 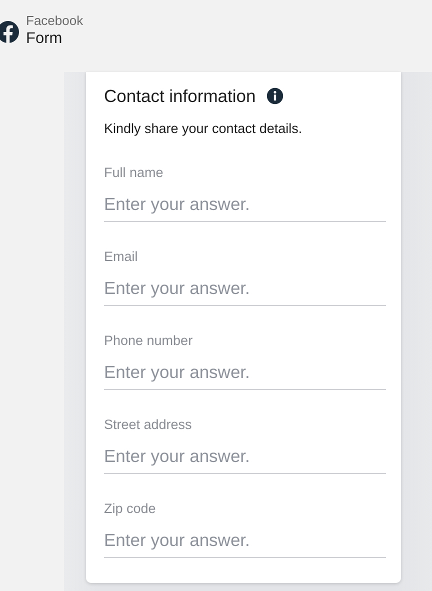 What do you see at coordinates (275, 96) in the screenshot?
I see `info-icon` at bounding box center [275, 96].